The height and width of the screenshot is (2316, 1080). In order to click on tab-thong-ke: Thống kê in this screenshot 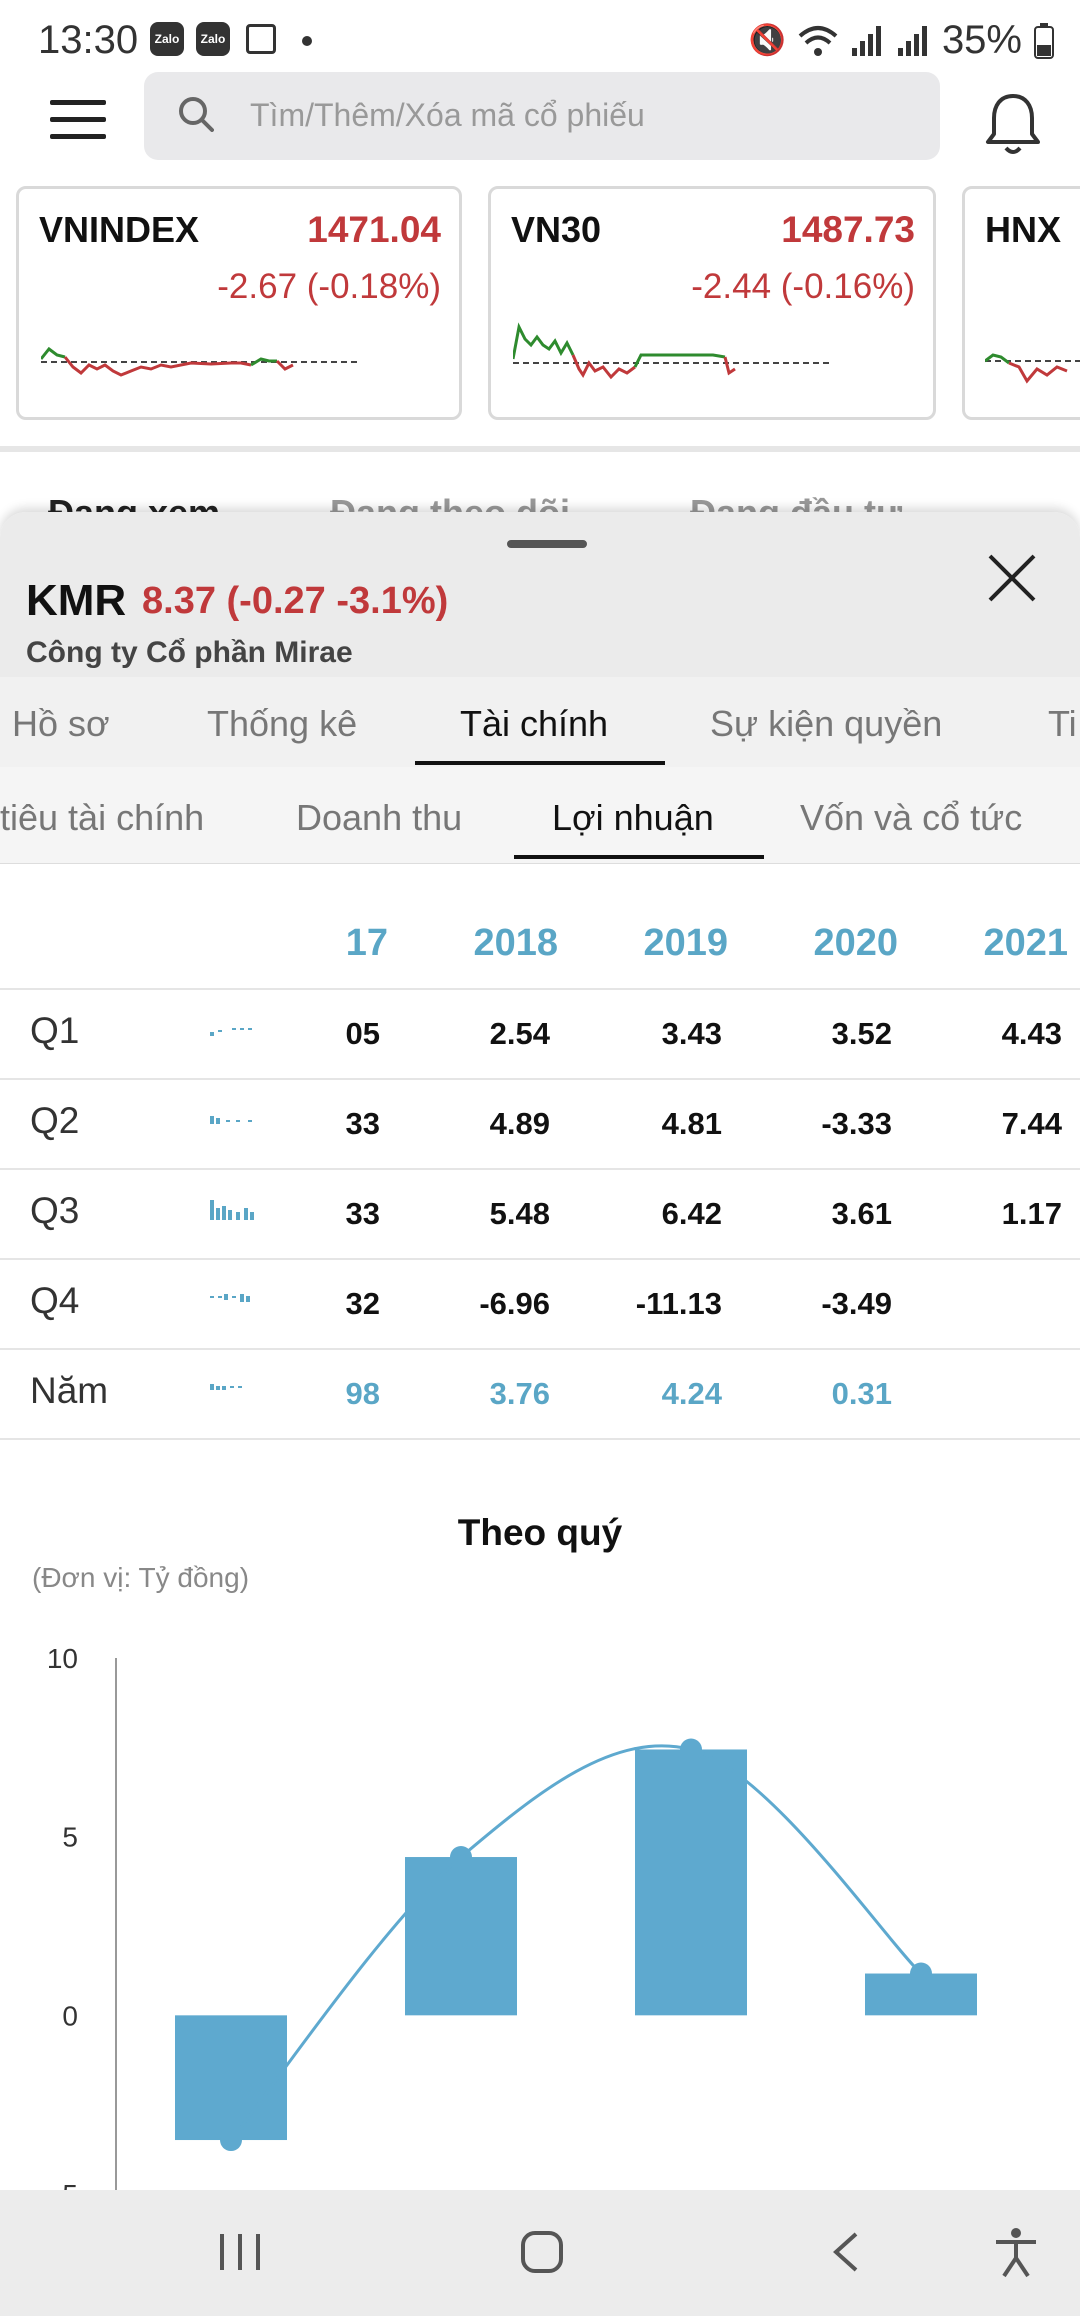, I will do `click(282, 724)`.